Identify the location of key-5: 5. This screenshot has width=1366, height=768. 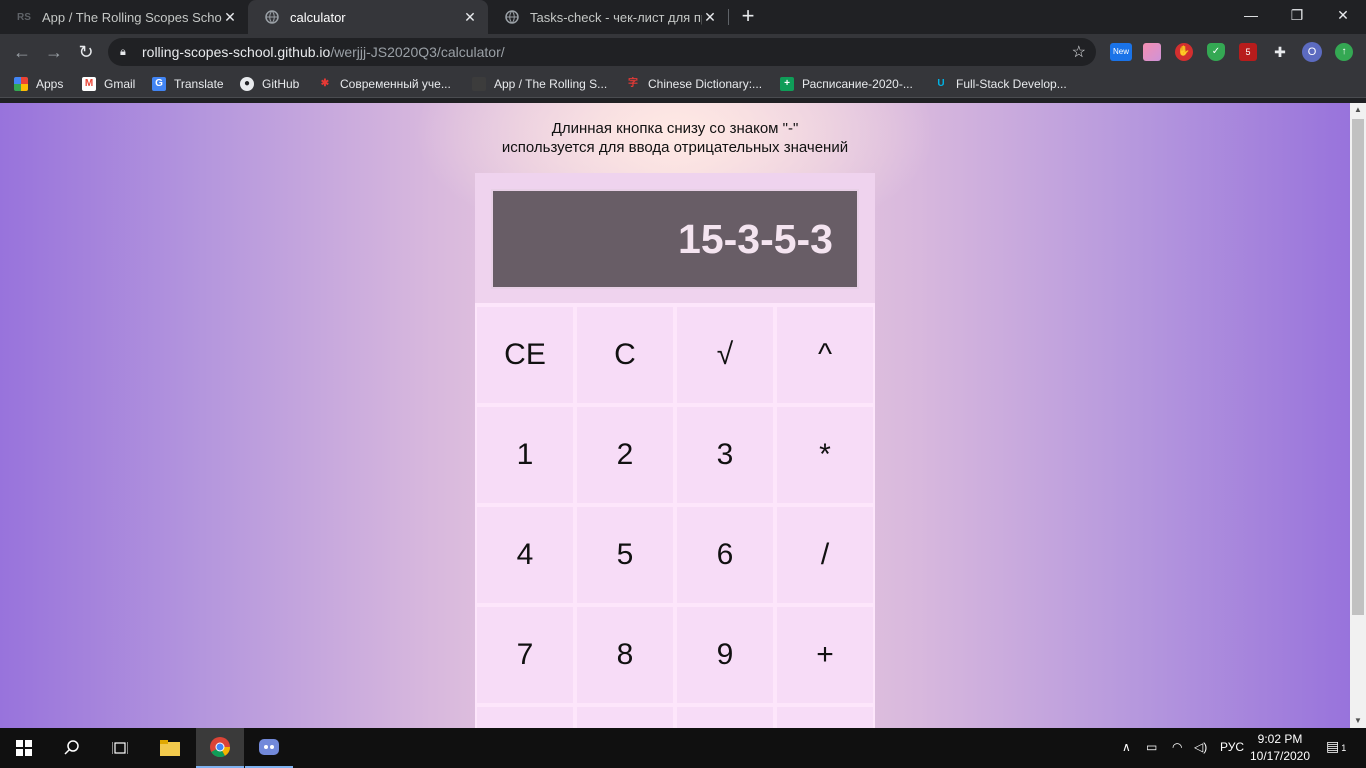
(625, 555).